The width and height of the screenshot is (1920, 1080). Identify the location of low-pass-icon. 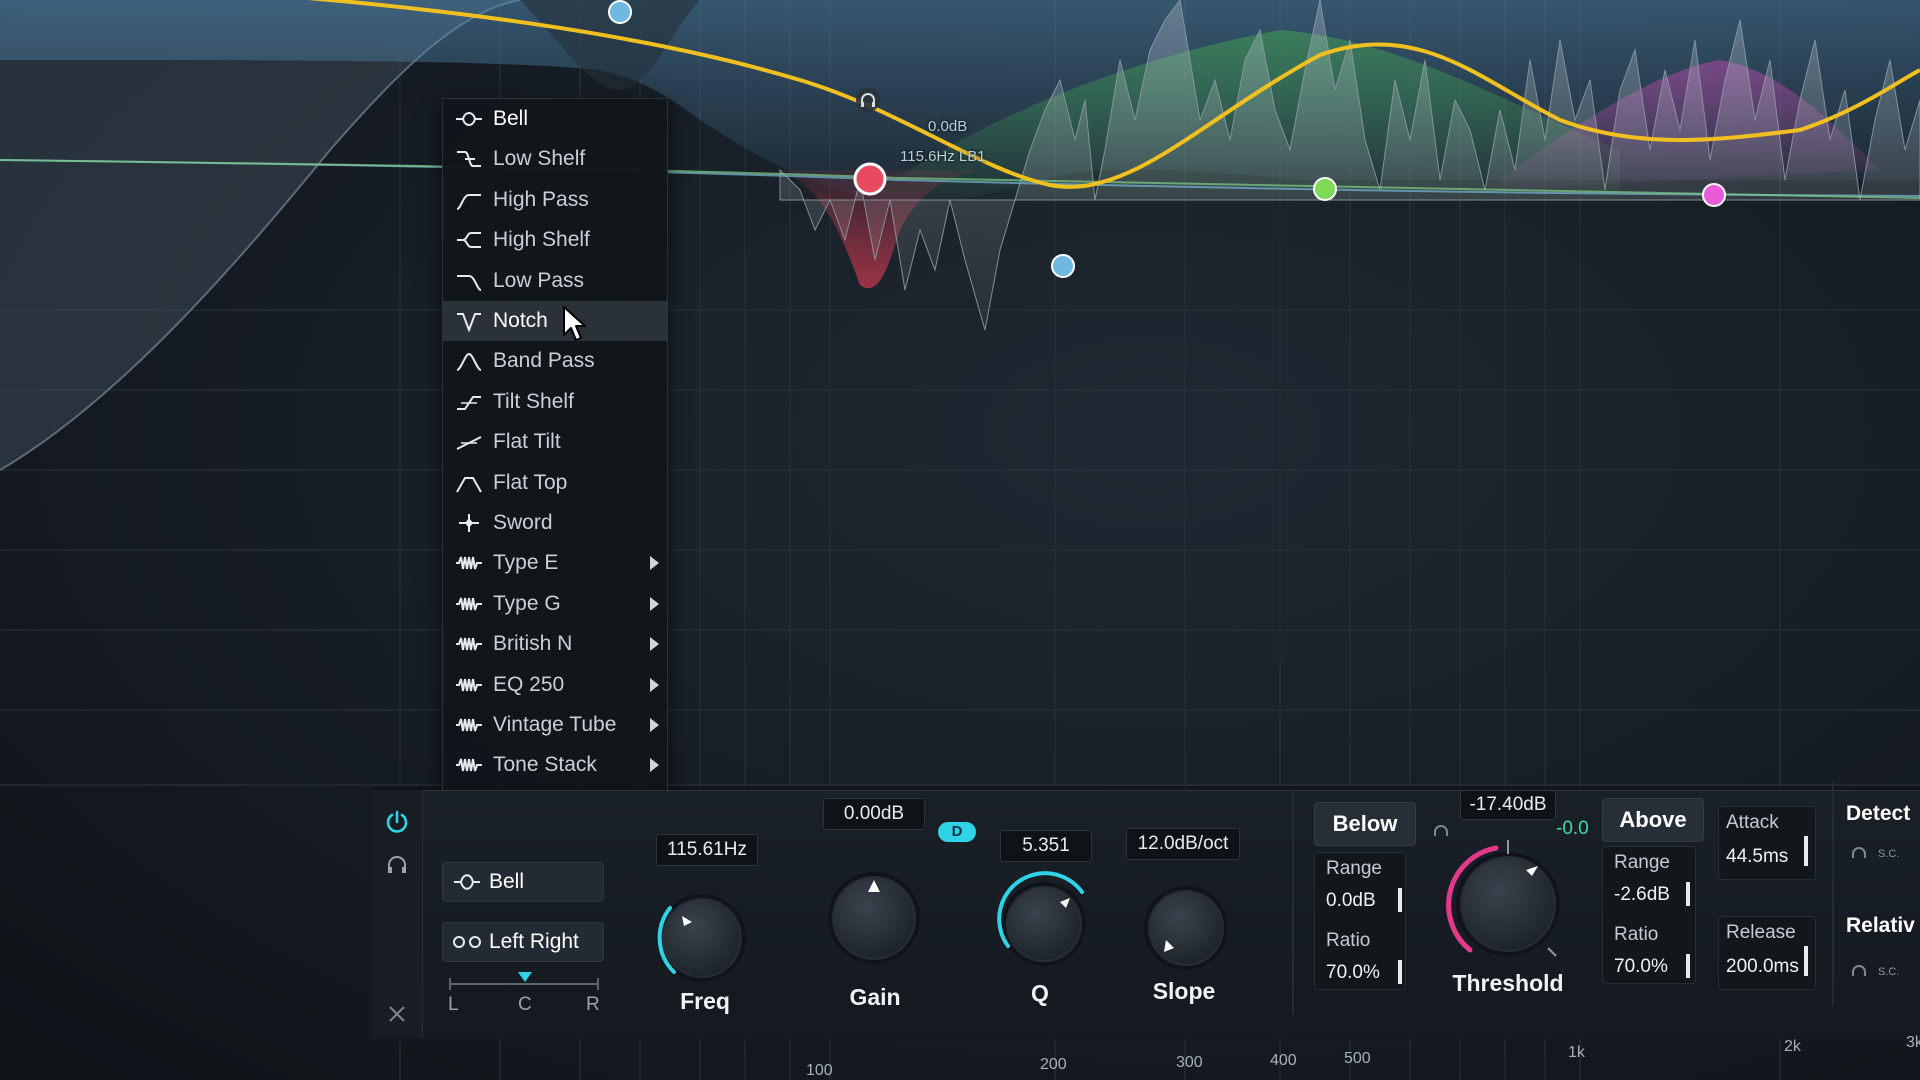
(469, 283).